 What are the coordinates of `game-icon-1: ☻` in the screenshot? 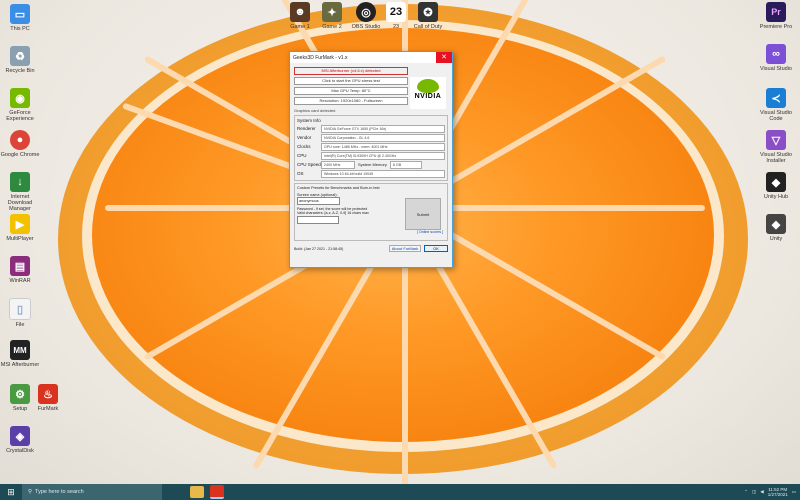 It's located at (300, 12).